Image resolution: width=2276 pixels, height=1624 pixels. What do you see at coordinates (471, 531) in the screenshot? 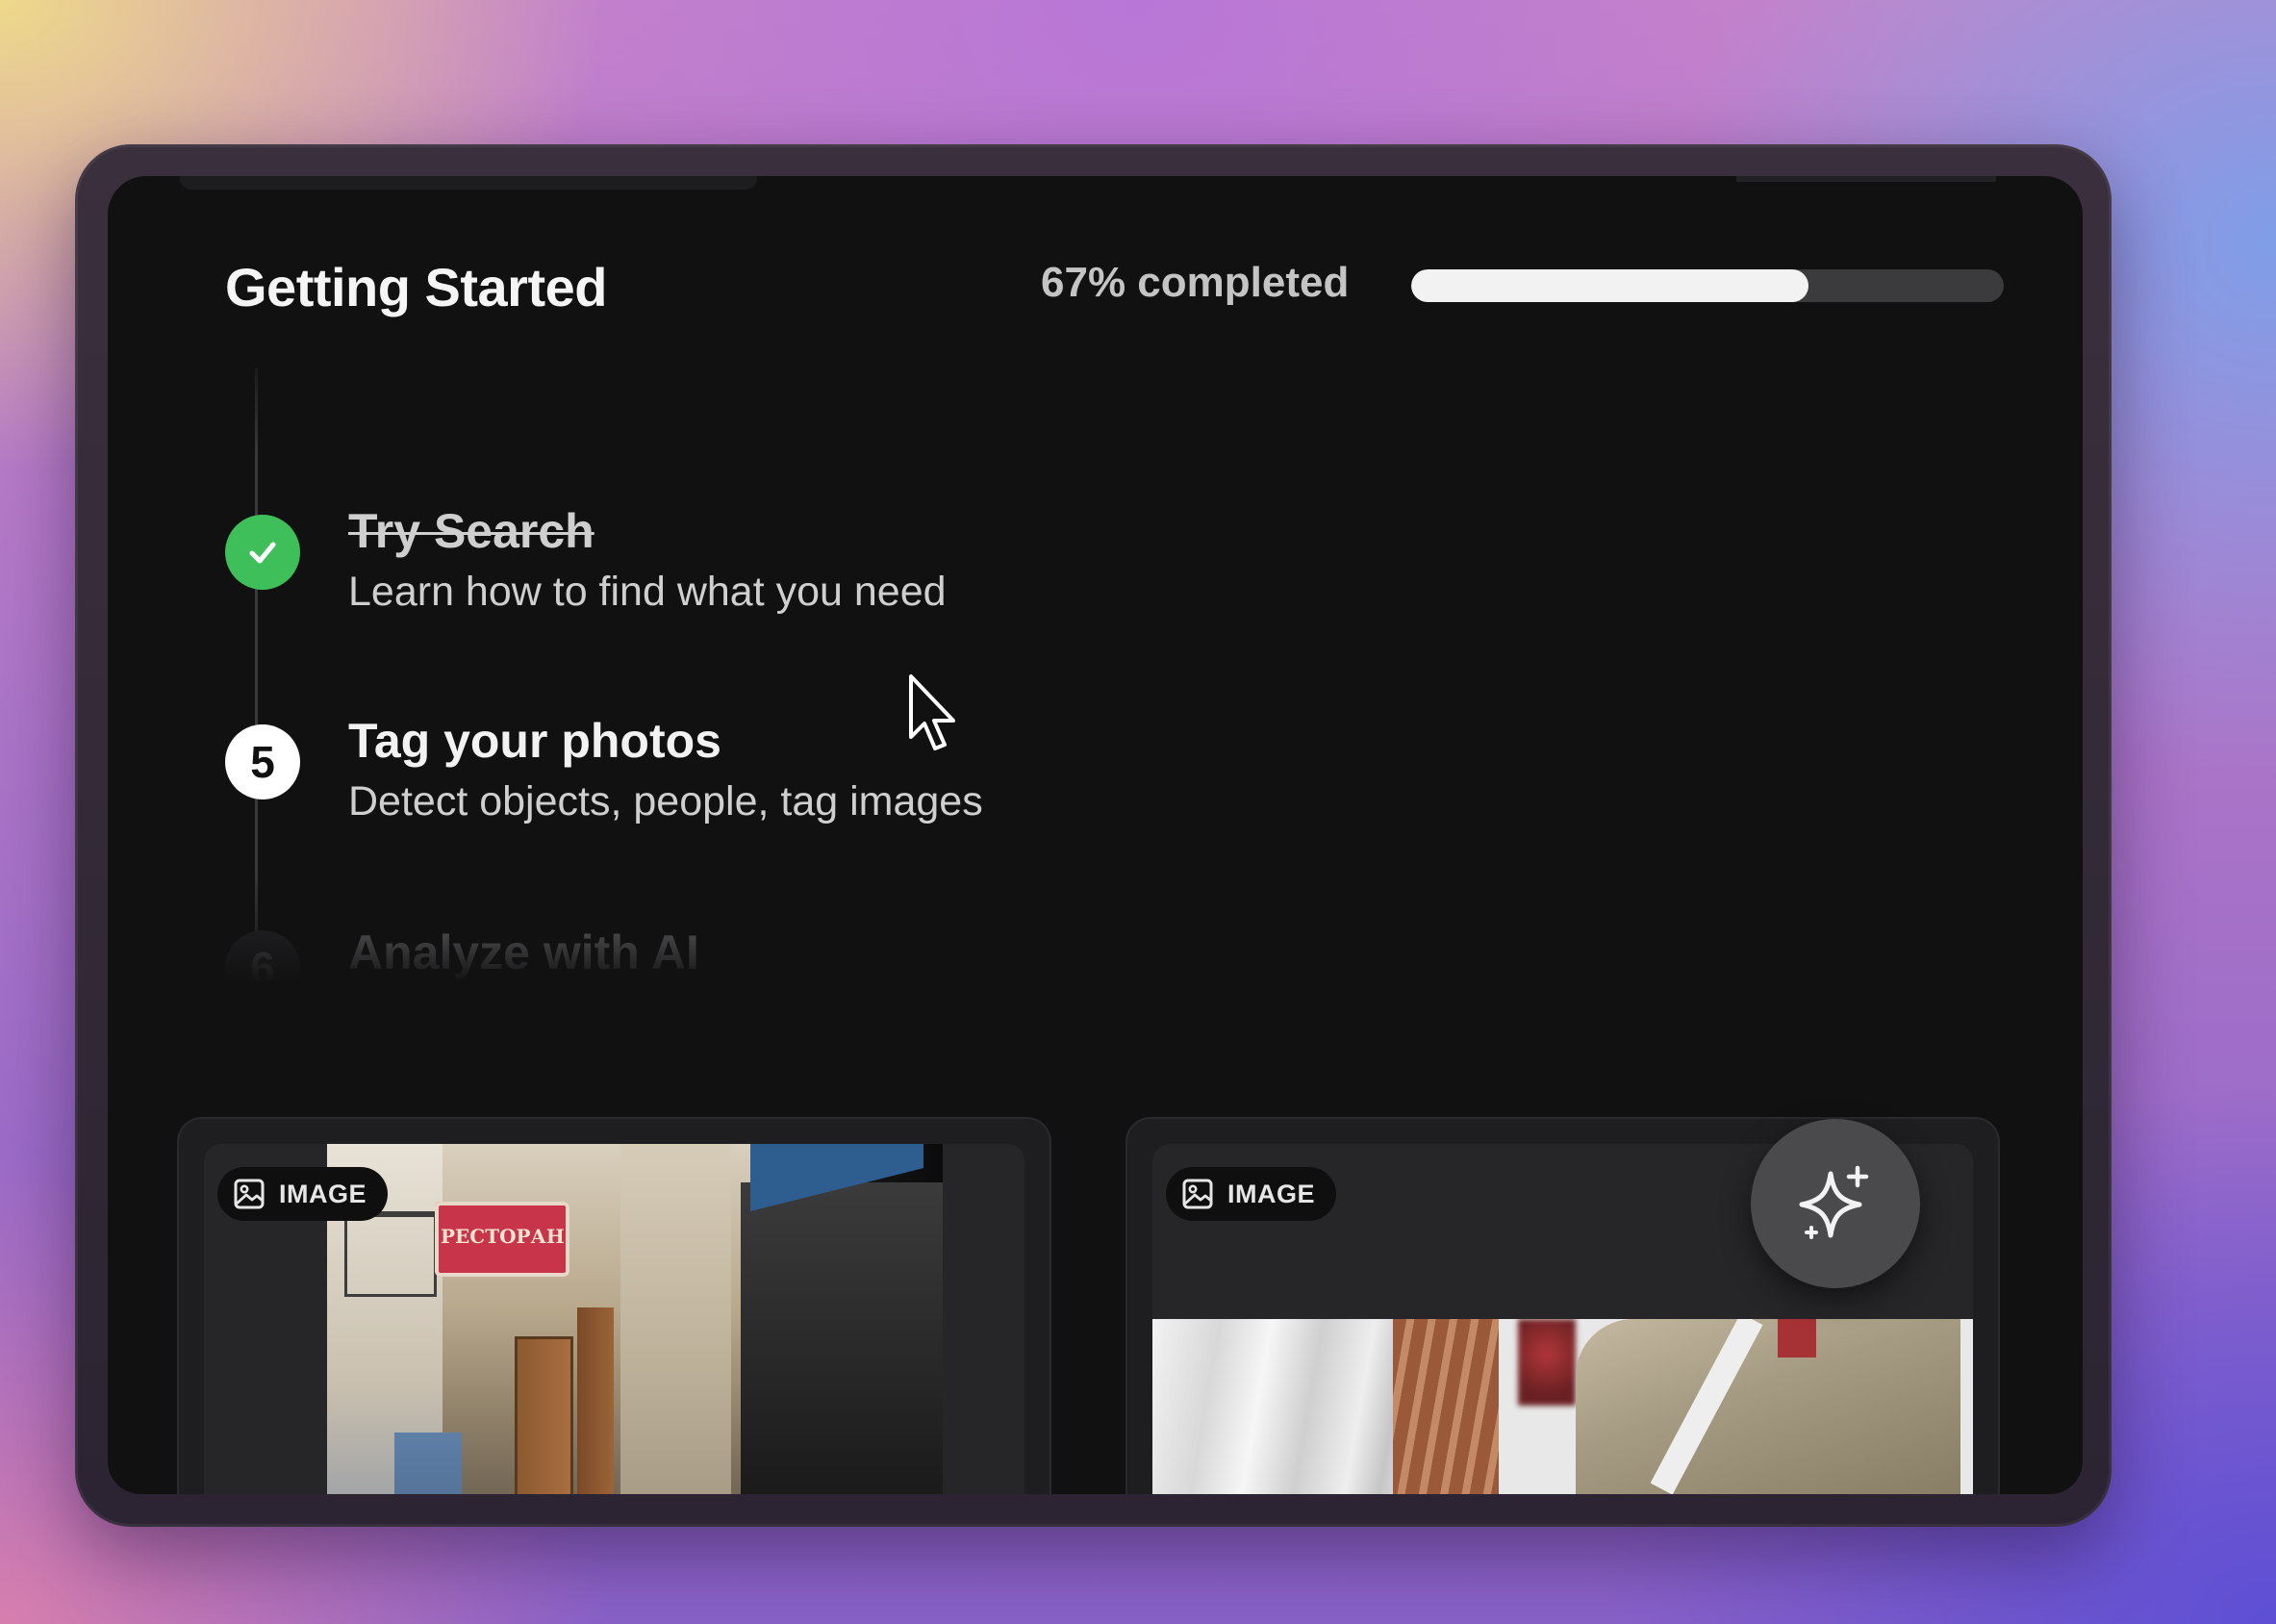
I see `step-title: Try Search` at bounding box center [471, 531].